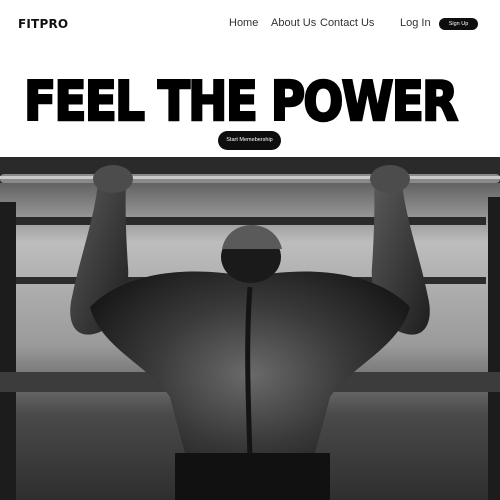  Describe the element at coordinates (243, 23) in the screenshot. I see `nav-link-home: Home` at that location.